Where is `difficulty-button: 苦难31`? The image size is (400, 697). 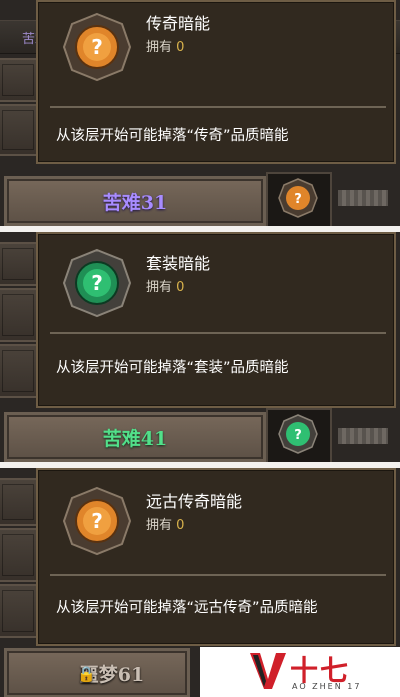 difficulty-button: 苦难31 is located at coordinates (135, 201).